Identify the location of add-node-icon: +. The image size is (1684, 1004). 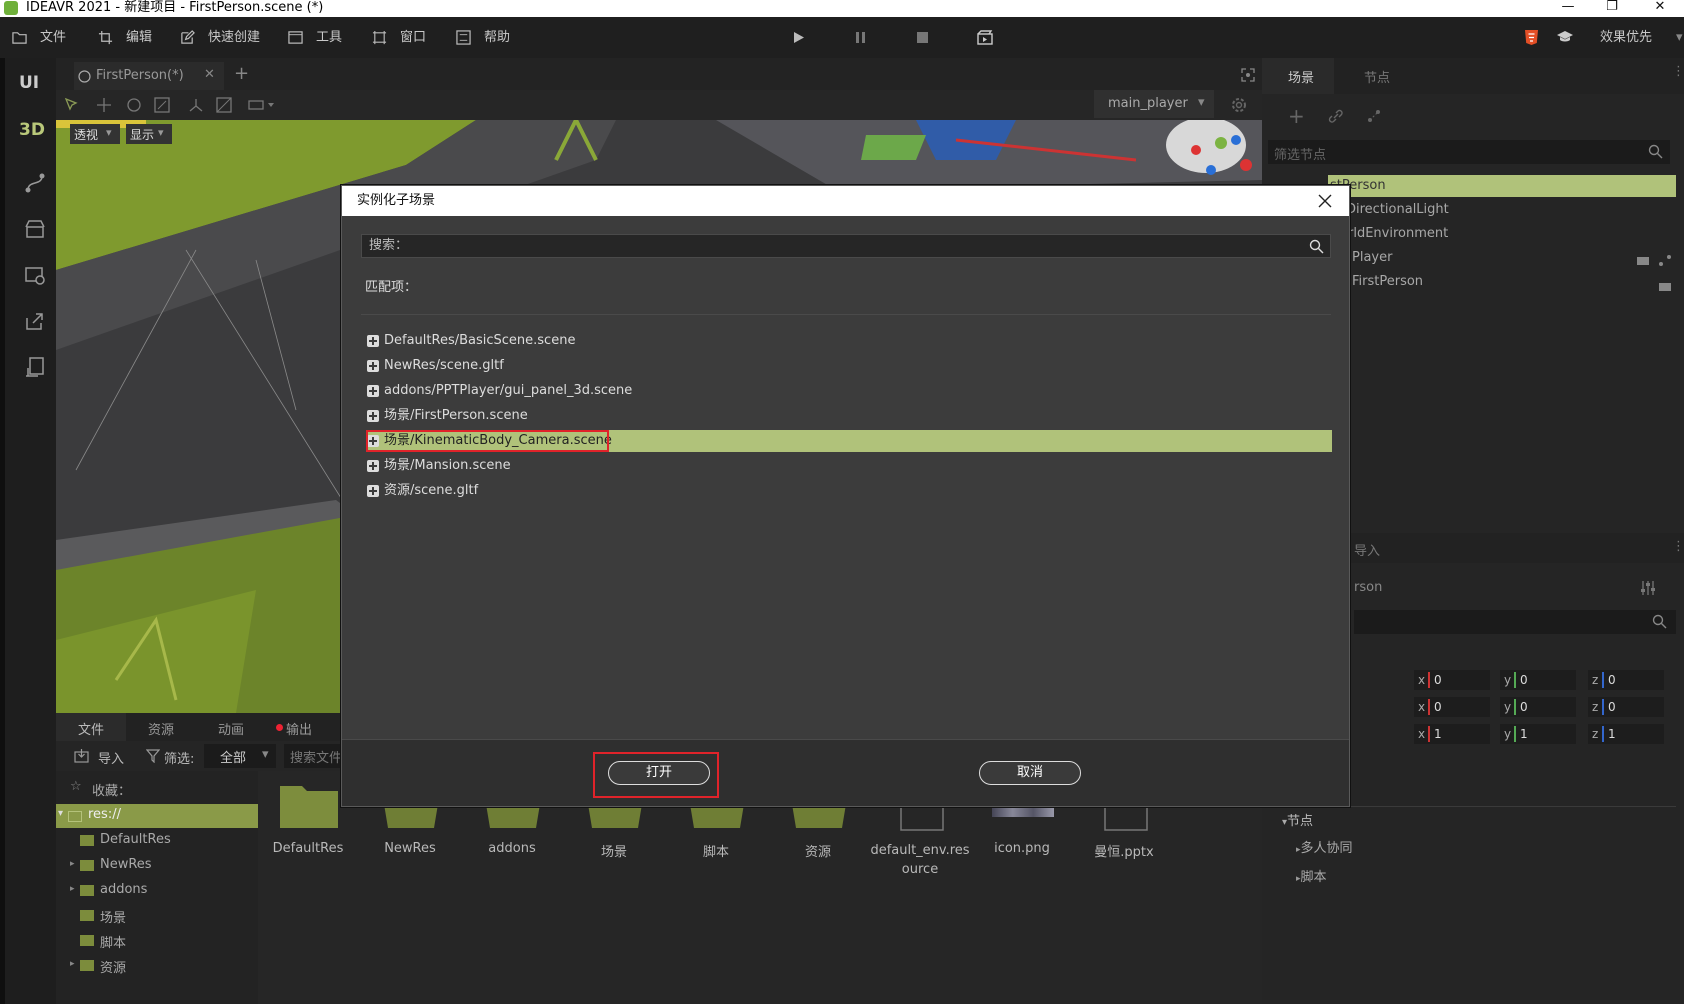
(1296, 116).